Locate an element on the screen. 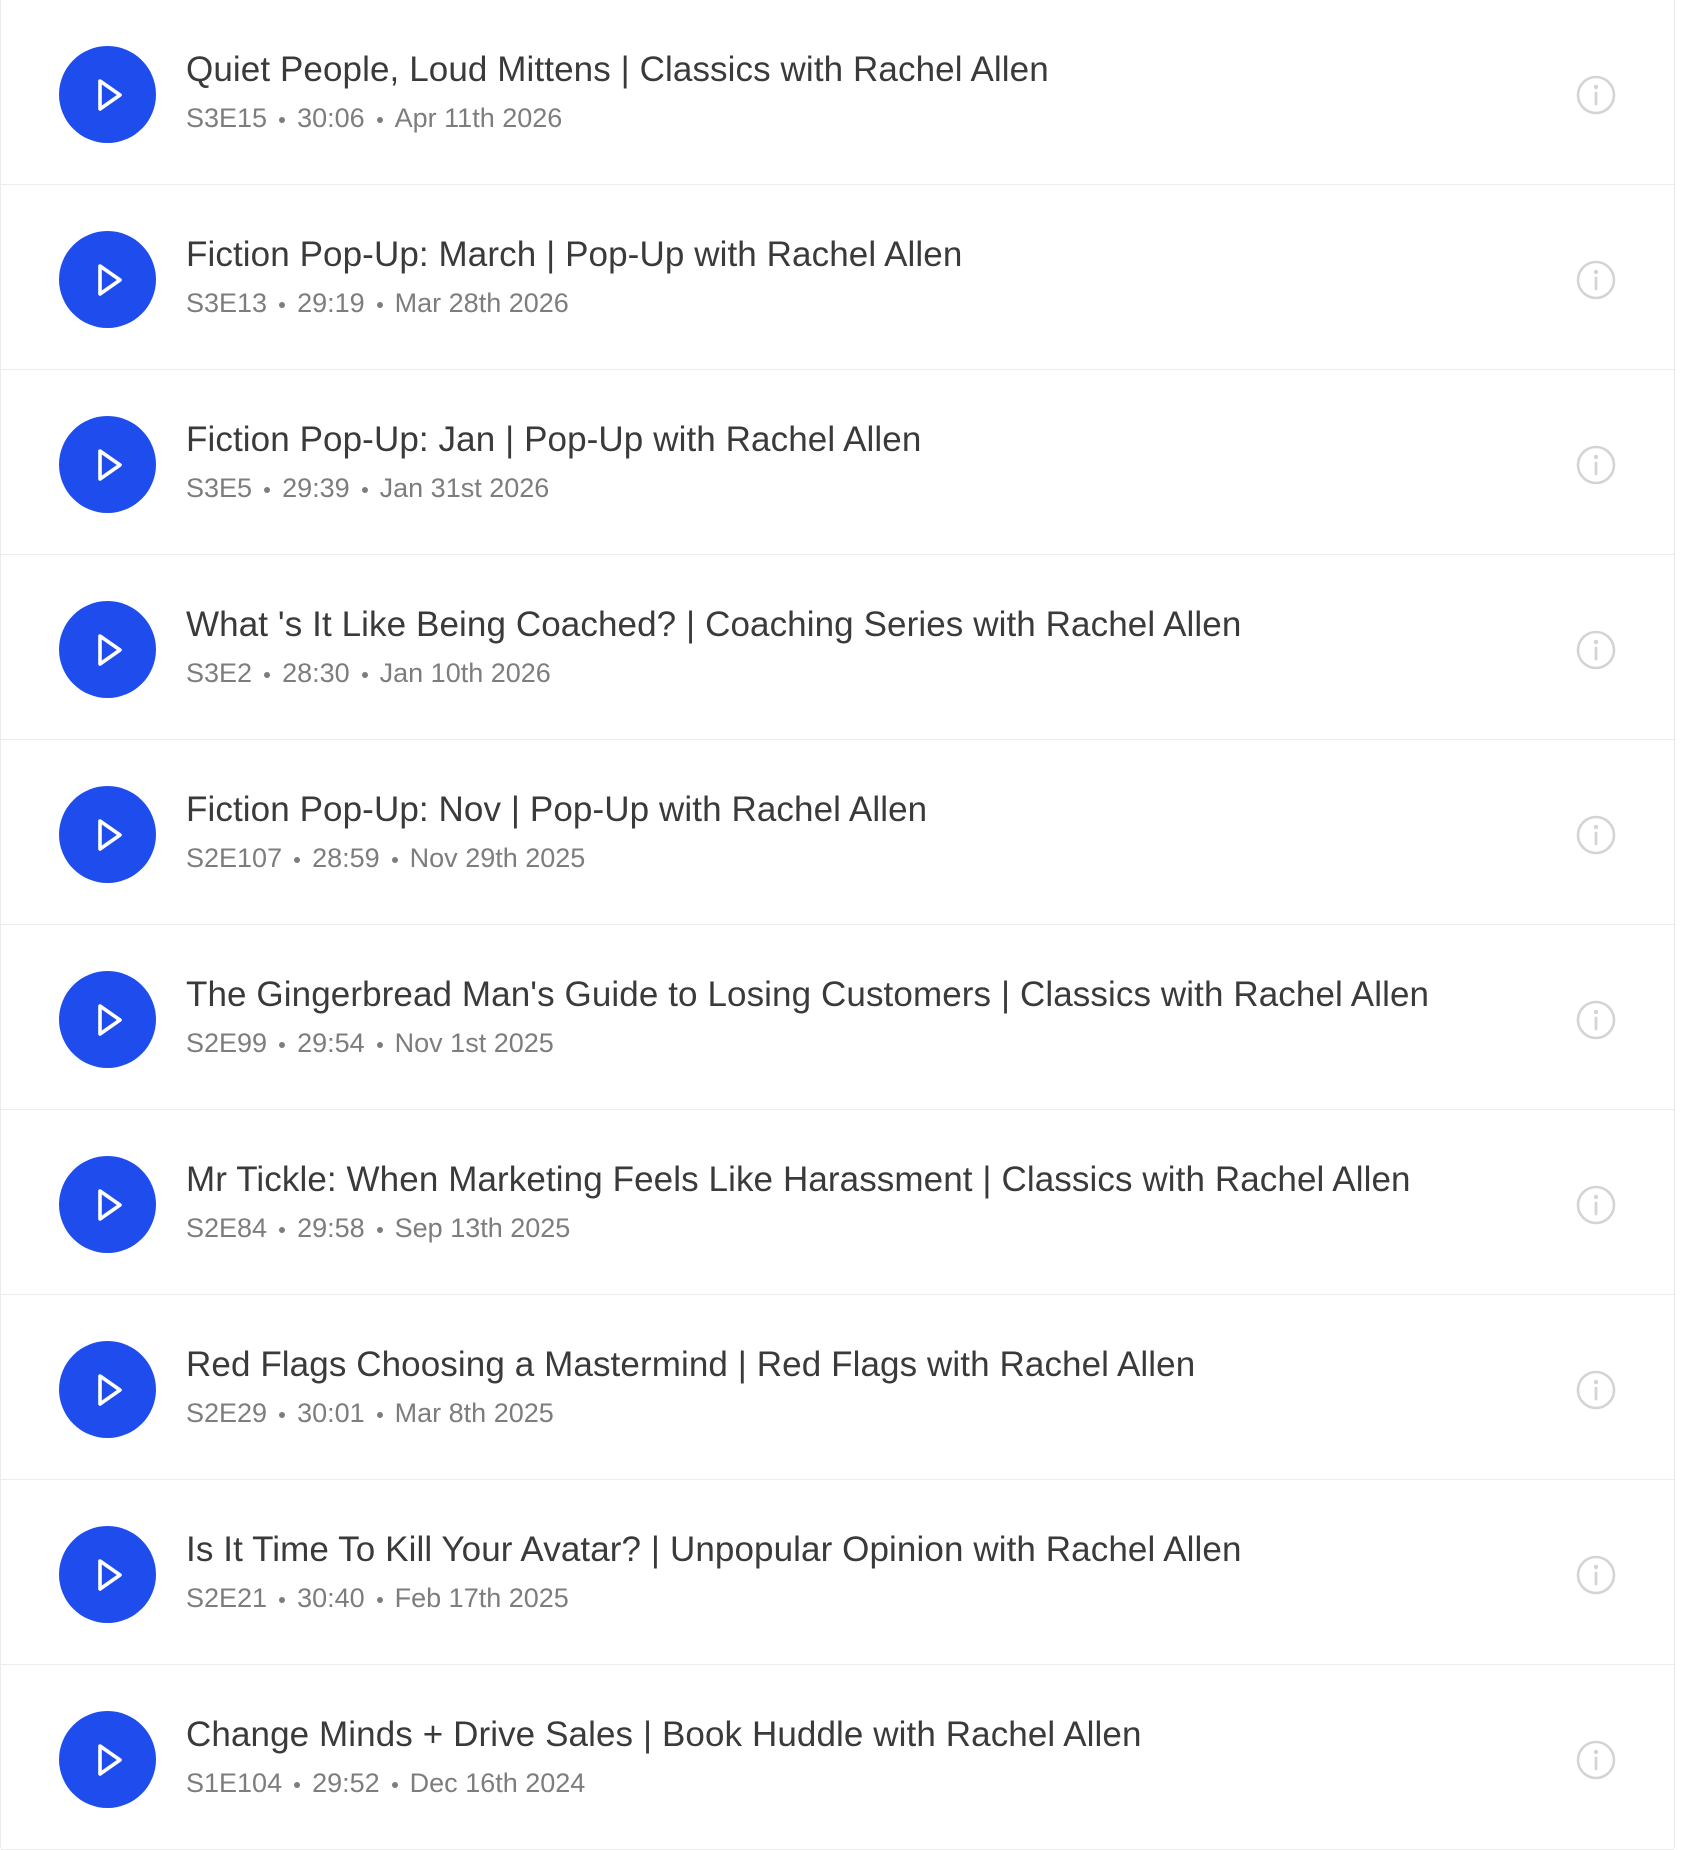 This screenshot has width=1682, height=1850. episode-duration: 29:58 is located at coordinates (331, 1228).